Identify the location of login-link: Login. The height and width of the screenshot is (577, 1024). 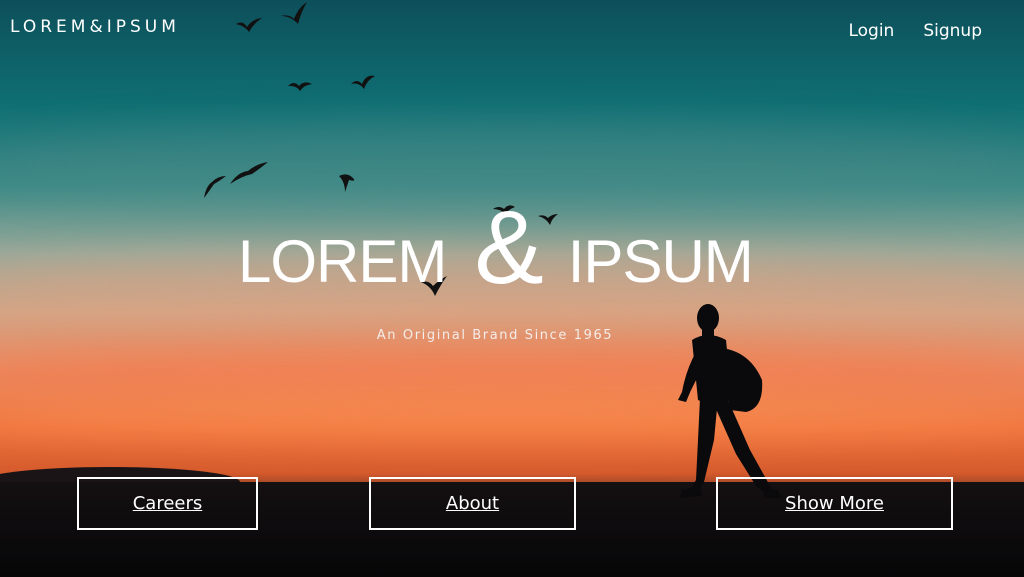
(871, 31).